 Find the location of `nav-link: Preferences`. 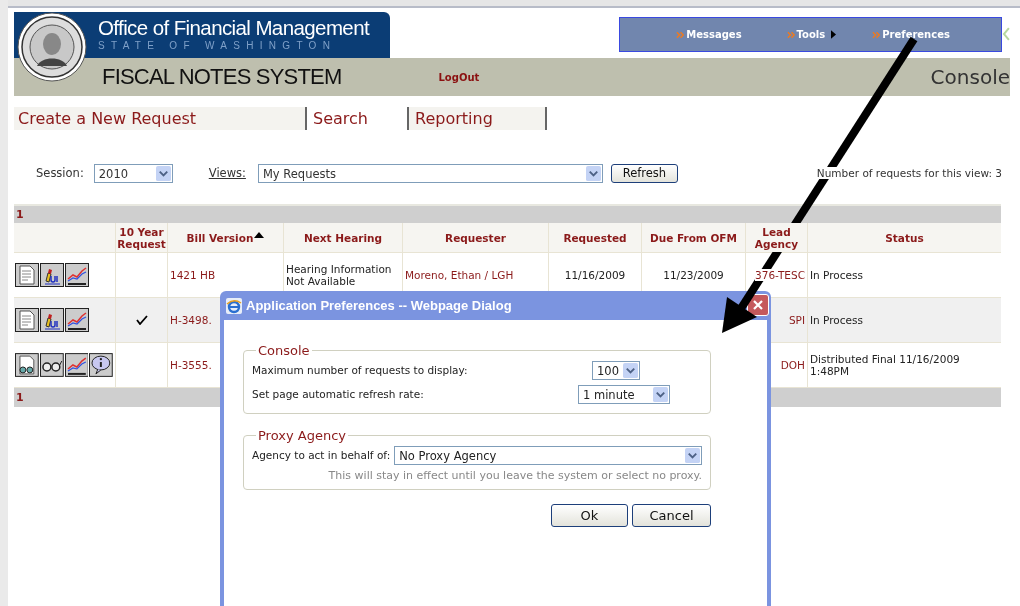

nav-link: Preferences is located at coordinates (916, 34).